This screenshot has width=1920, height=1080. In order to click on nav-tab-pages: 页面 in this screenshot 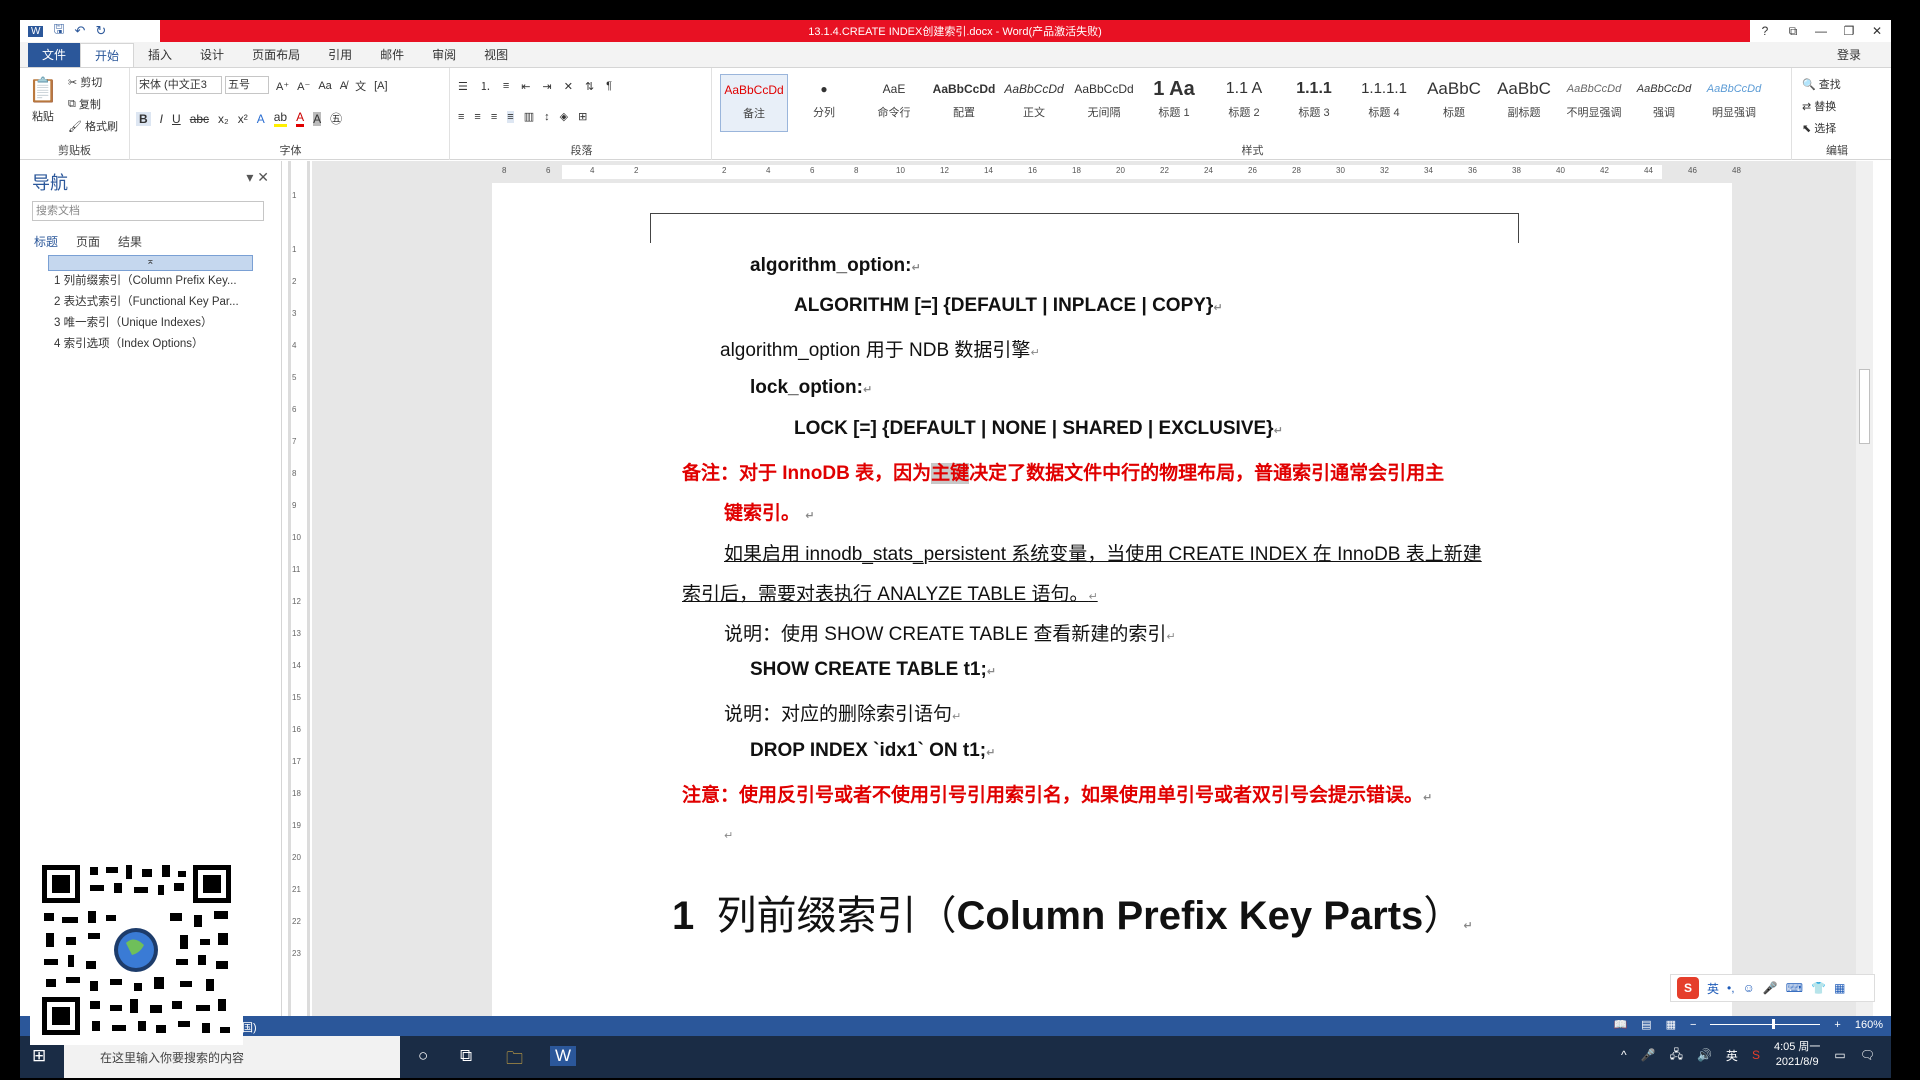, I will do `click(88, 241)`.